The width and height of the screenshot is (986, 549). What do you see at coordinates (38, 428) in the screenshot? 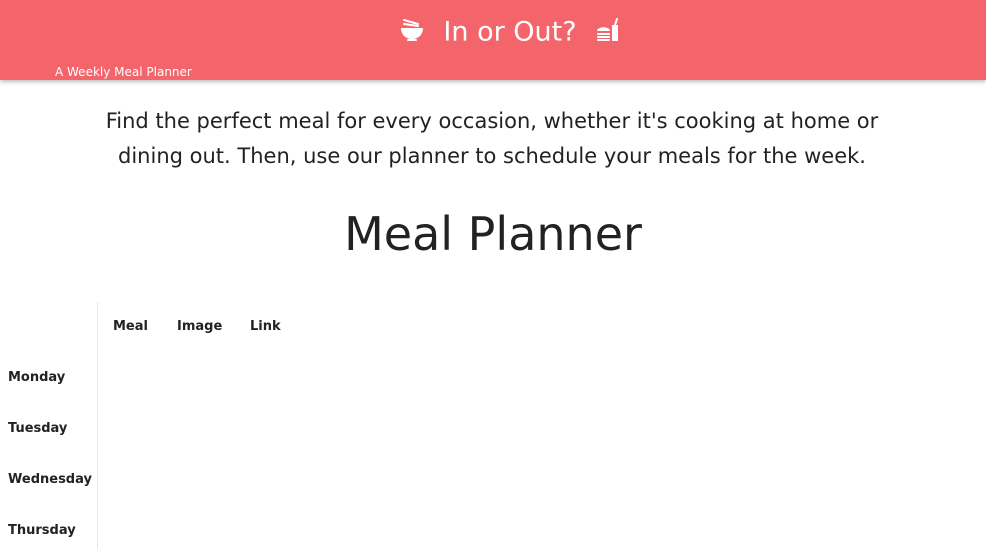
I see `day-label-tuesday: Tuesday` at bounding box center [38, 428].